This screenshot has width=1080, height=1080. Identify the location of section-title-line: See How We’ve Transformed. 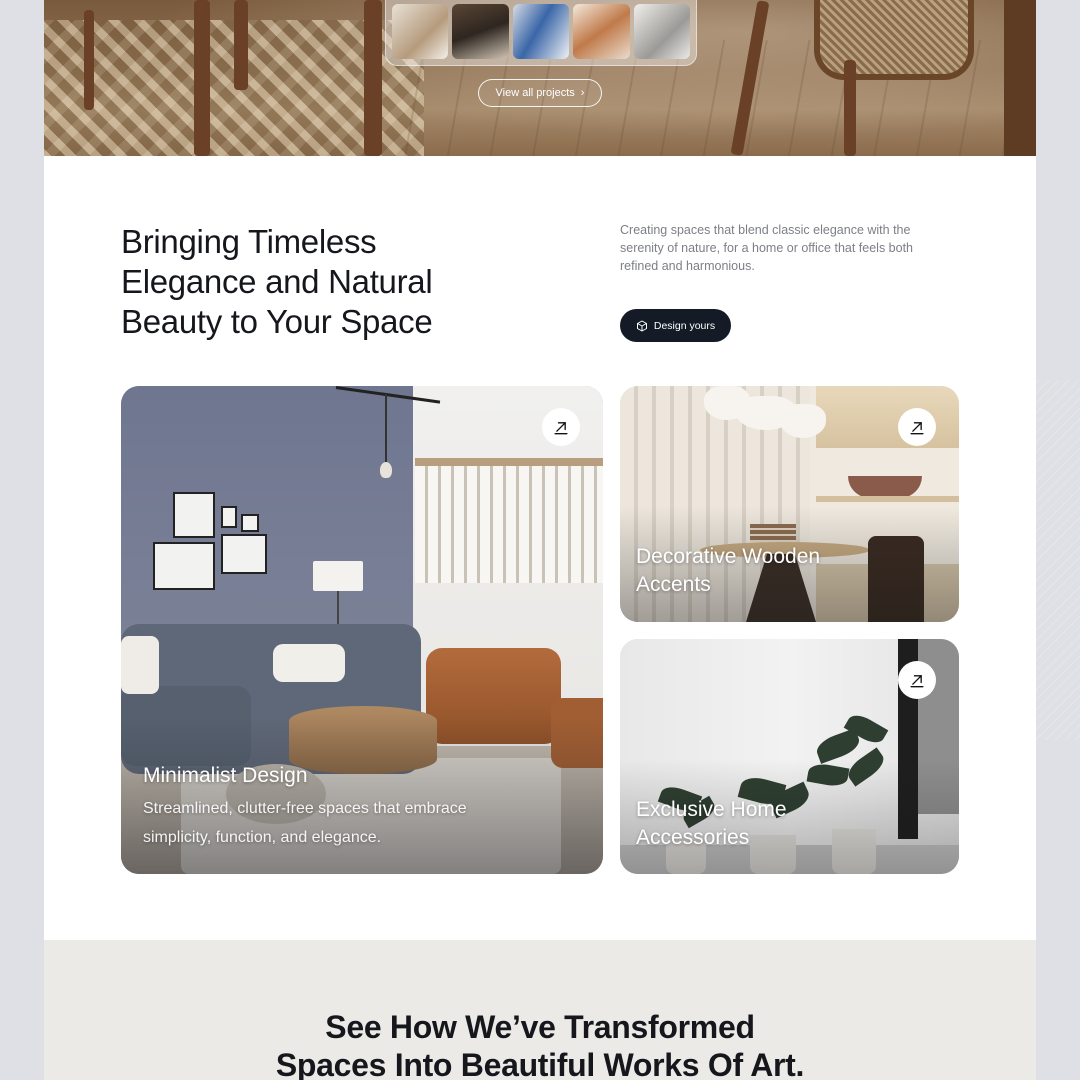
(540, 1027).